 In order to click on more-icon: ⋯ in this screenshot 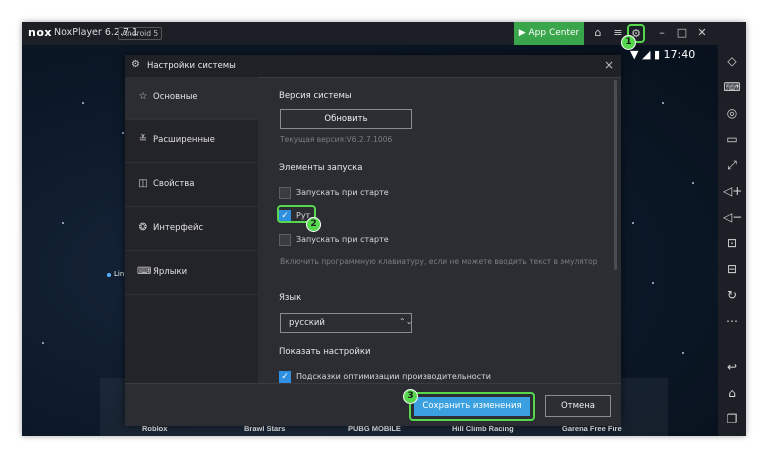, I will do `click(732, 321)`.